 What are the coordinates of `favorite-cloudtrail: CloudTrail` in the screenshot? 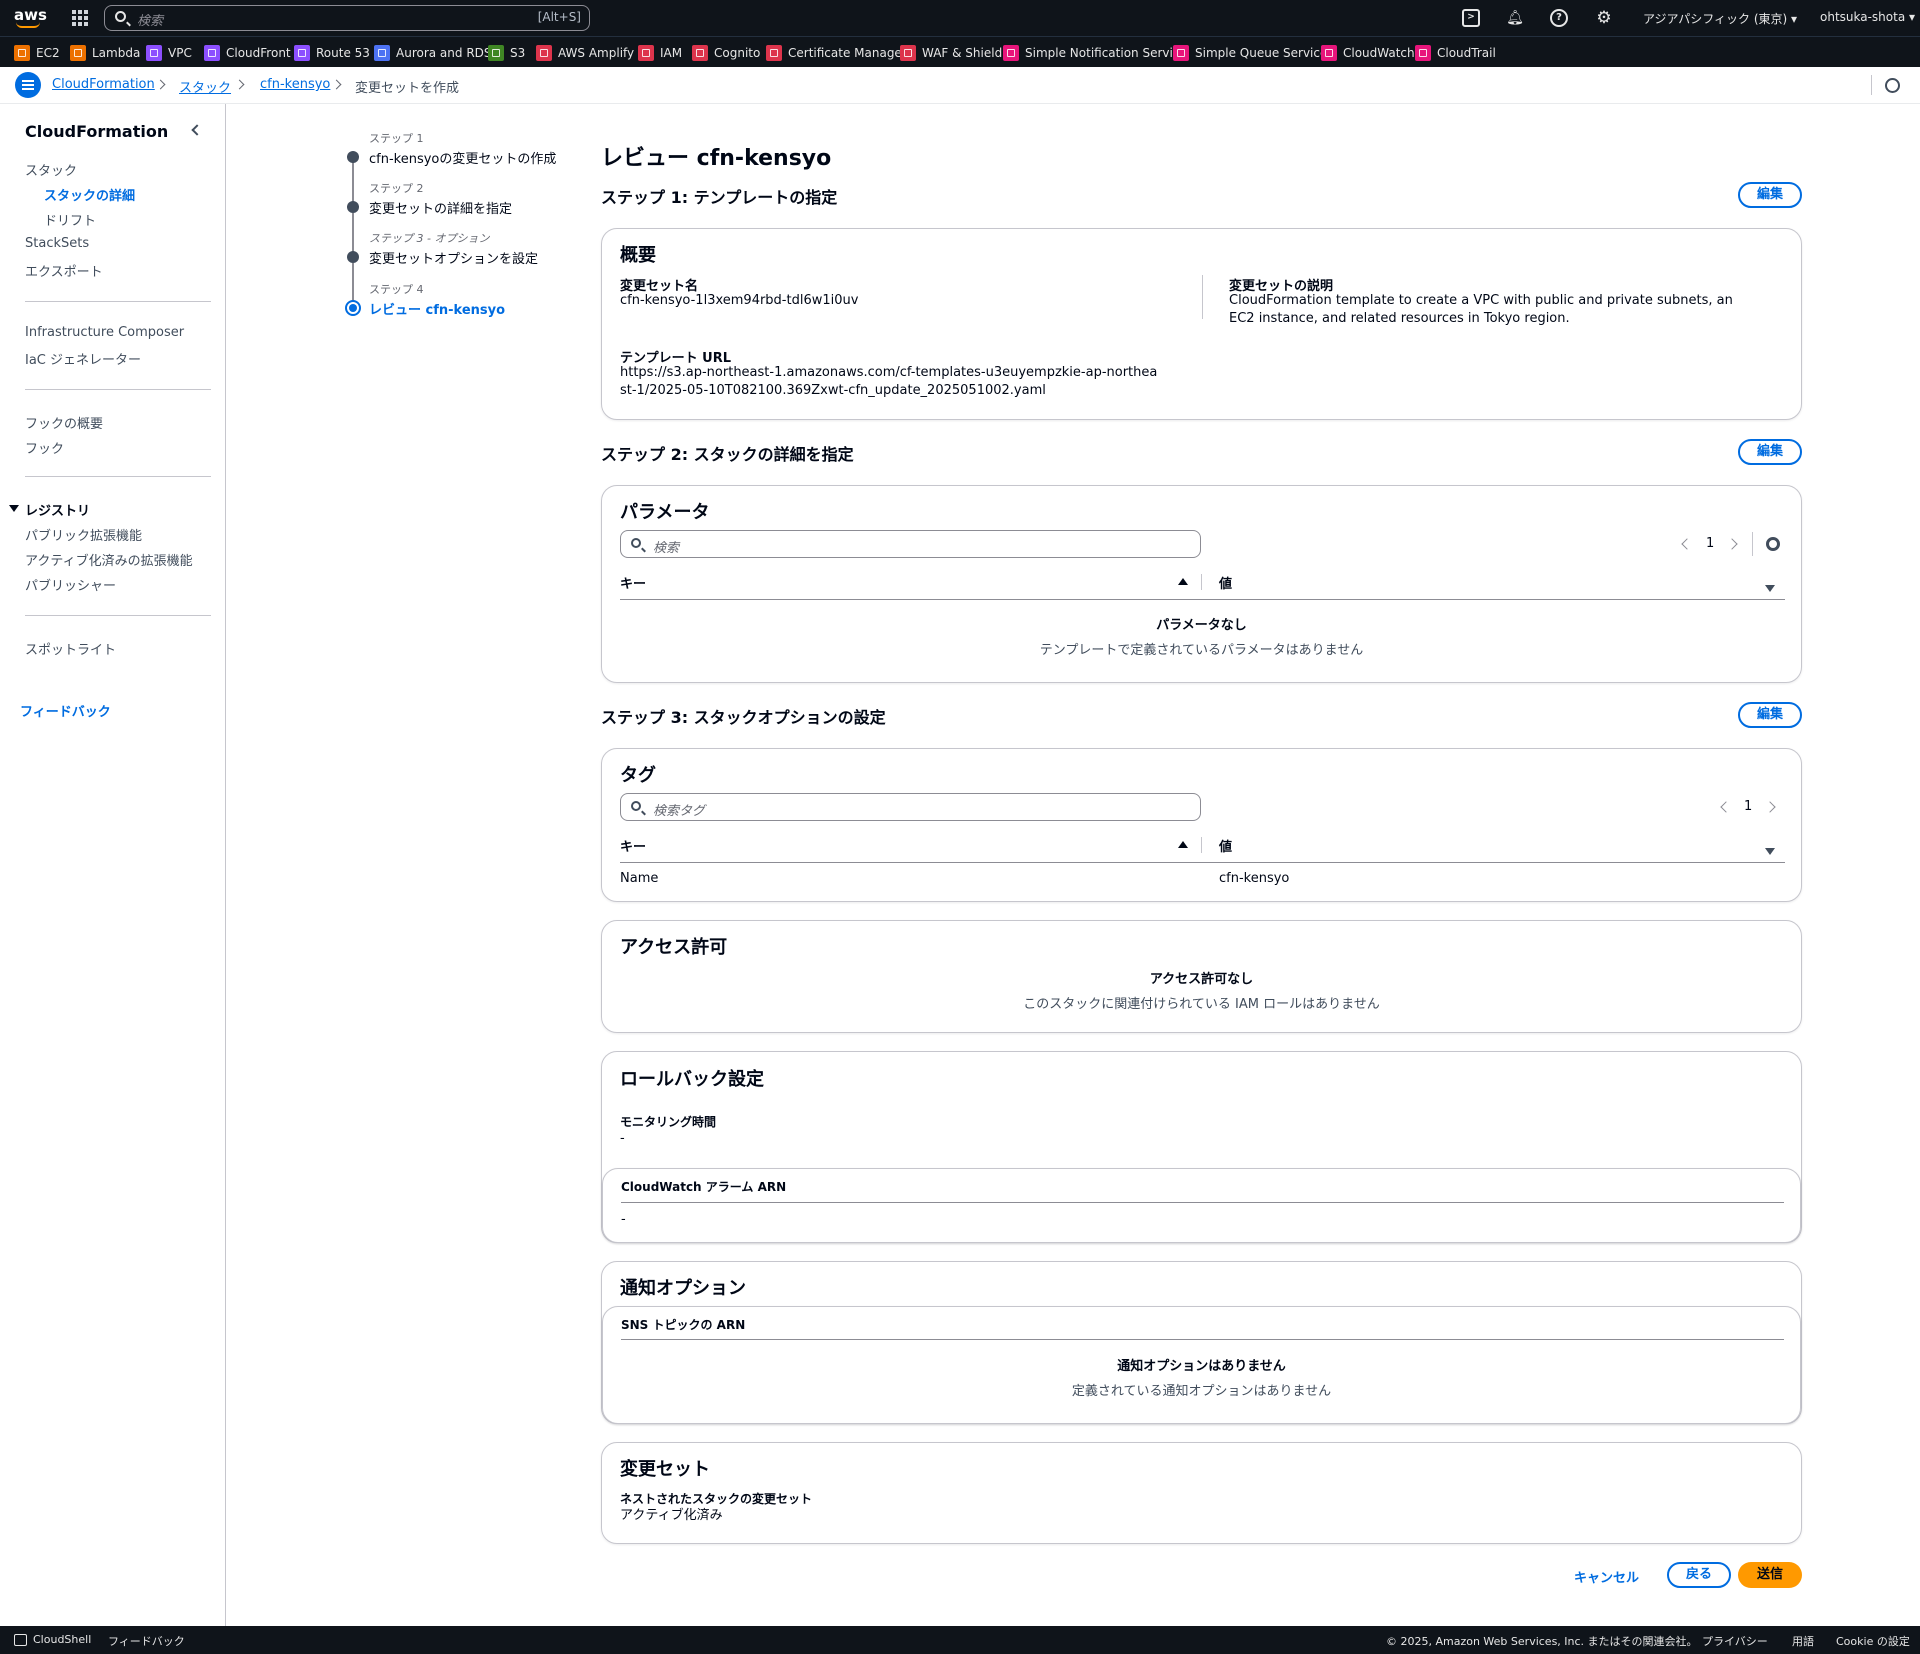 It's located at (1455, 53).